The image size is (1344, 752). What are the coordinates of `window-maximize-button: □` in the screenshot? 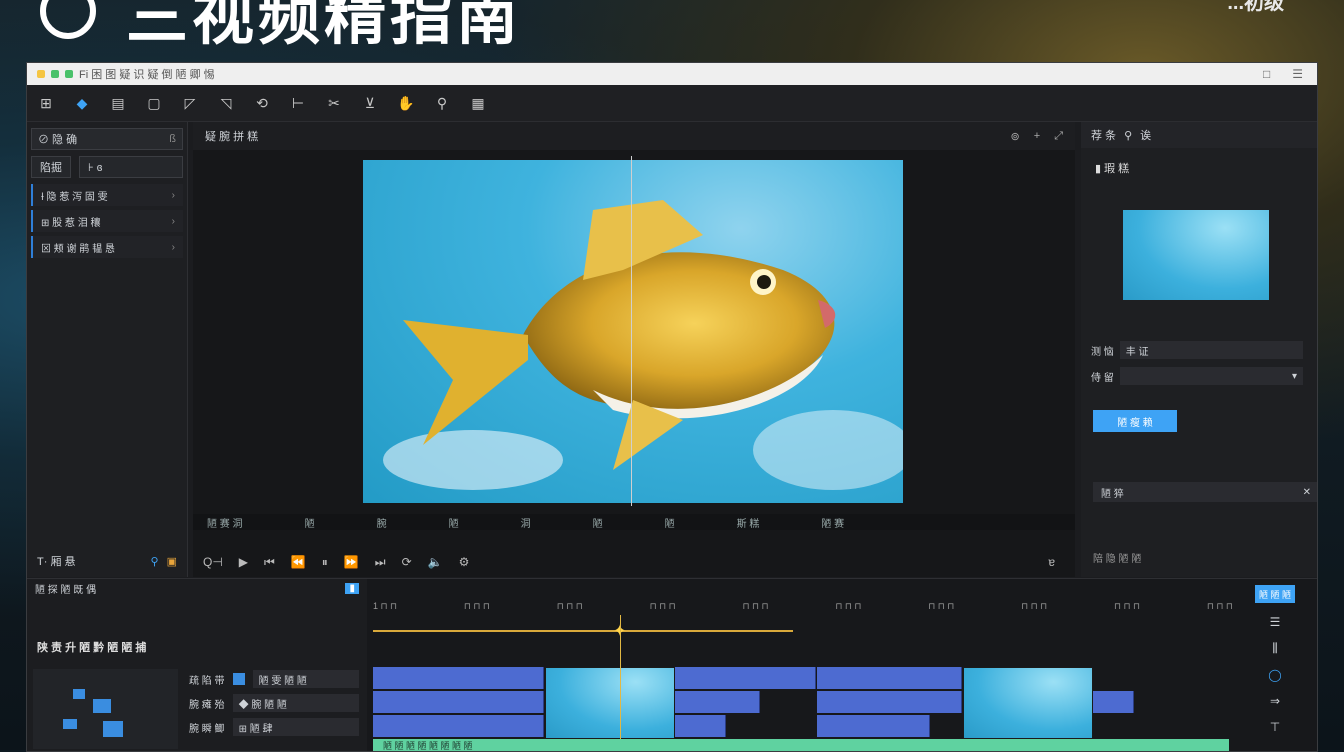 It's located at (1266, 74).